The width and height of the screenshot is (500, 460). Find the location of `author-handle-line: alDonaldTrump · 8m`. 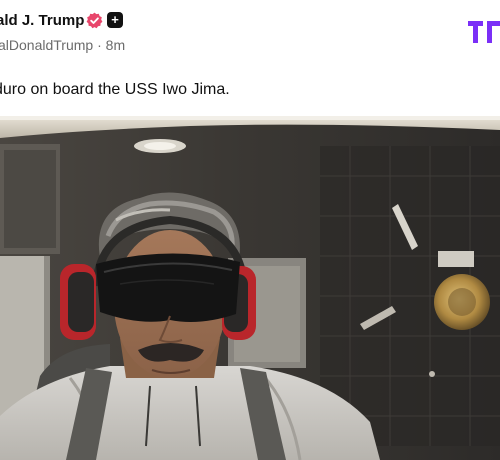

author-handle-line: alDonaldTrump · 8m is located at coordinates (62, 45).